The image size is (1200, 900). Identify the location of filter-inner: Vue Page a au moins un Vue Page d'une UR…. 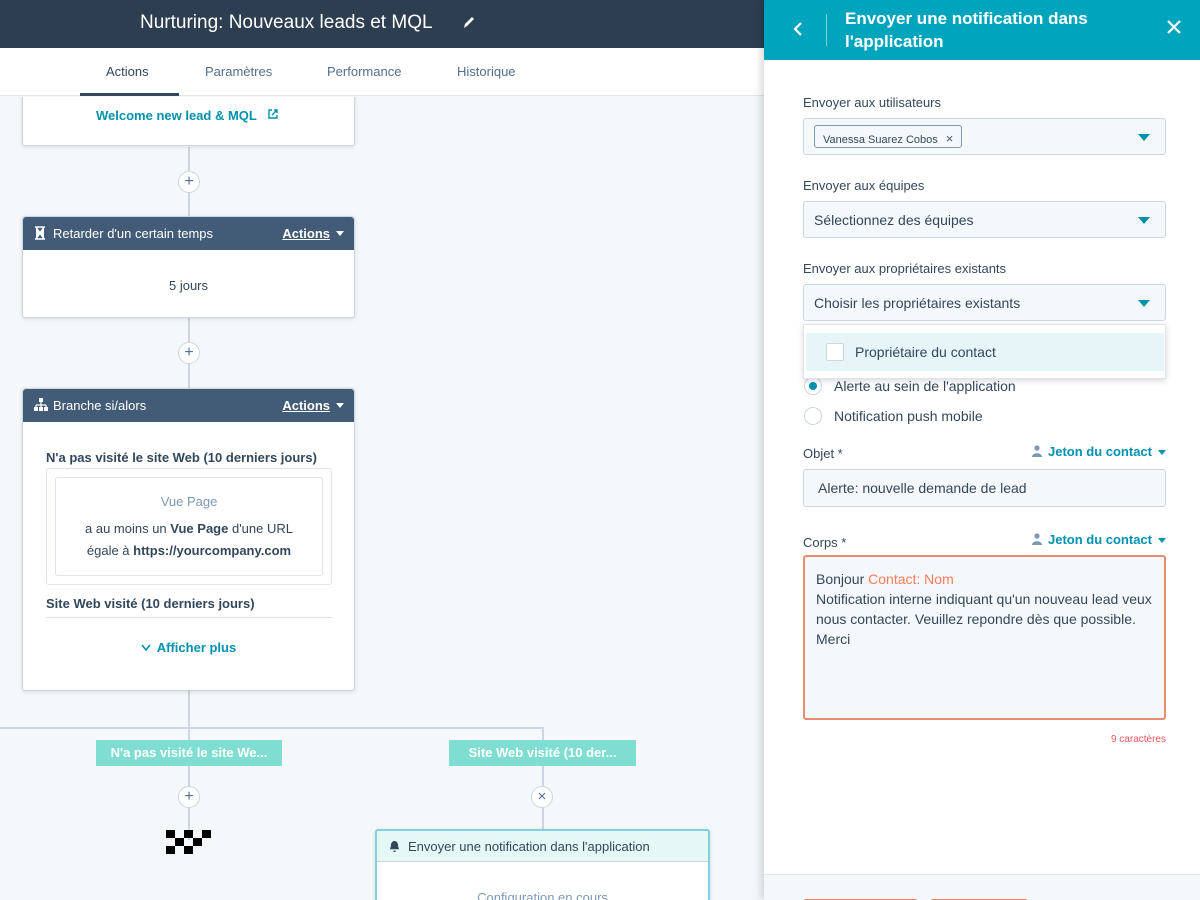
(189, 526).